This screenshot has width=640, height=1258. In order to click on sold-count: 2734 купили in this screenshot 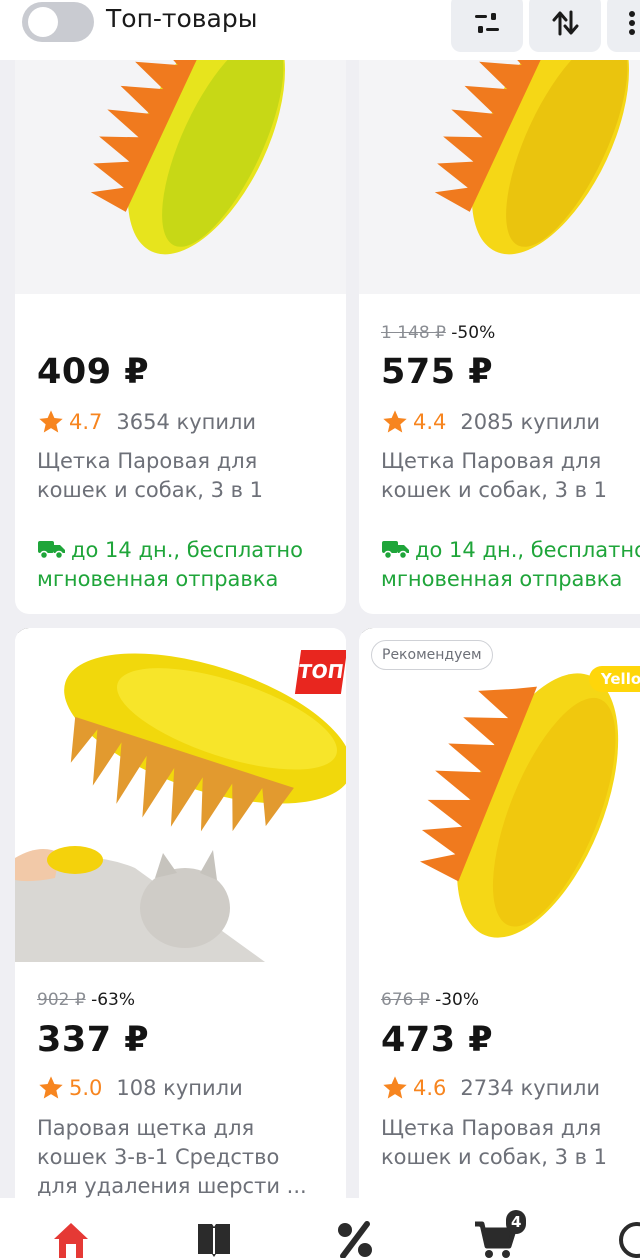, I will do `click(530, 1088)`.